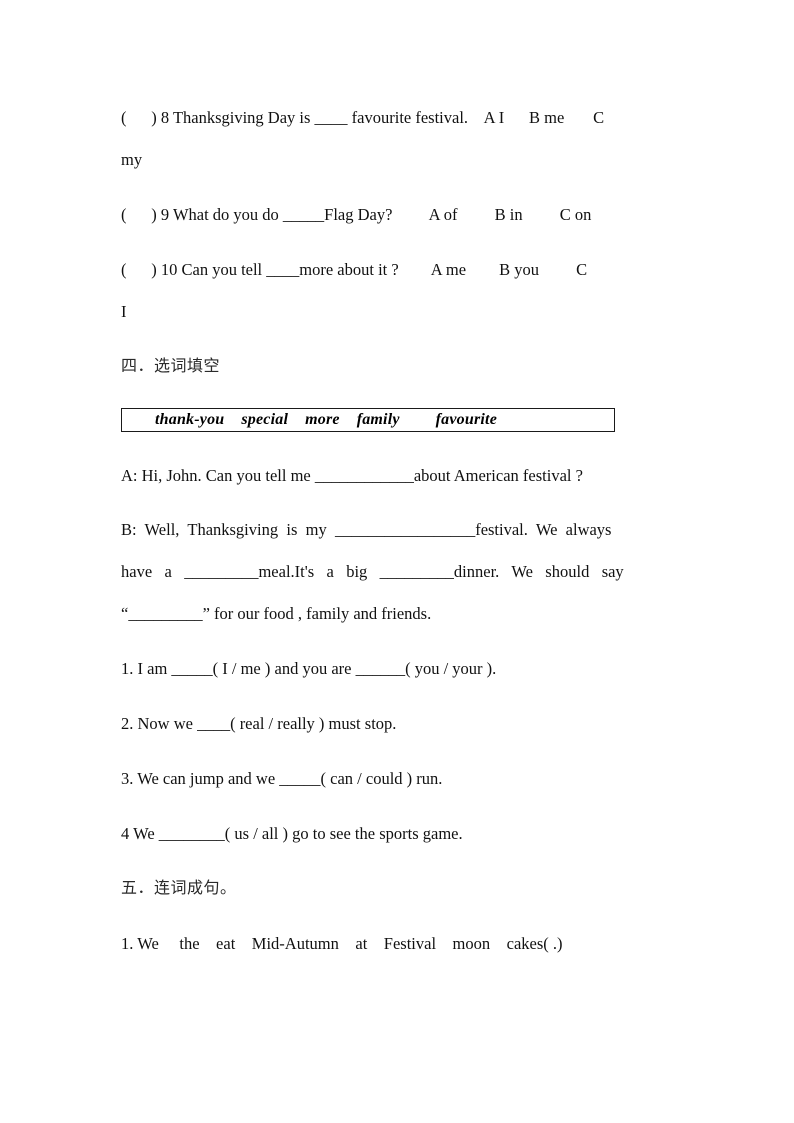  I want to click on word-bank-item-1: special, so click(265, 419).